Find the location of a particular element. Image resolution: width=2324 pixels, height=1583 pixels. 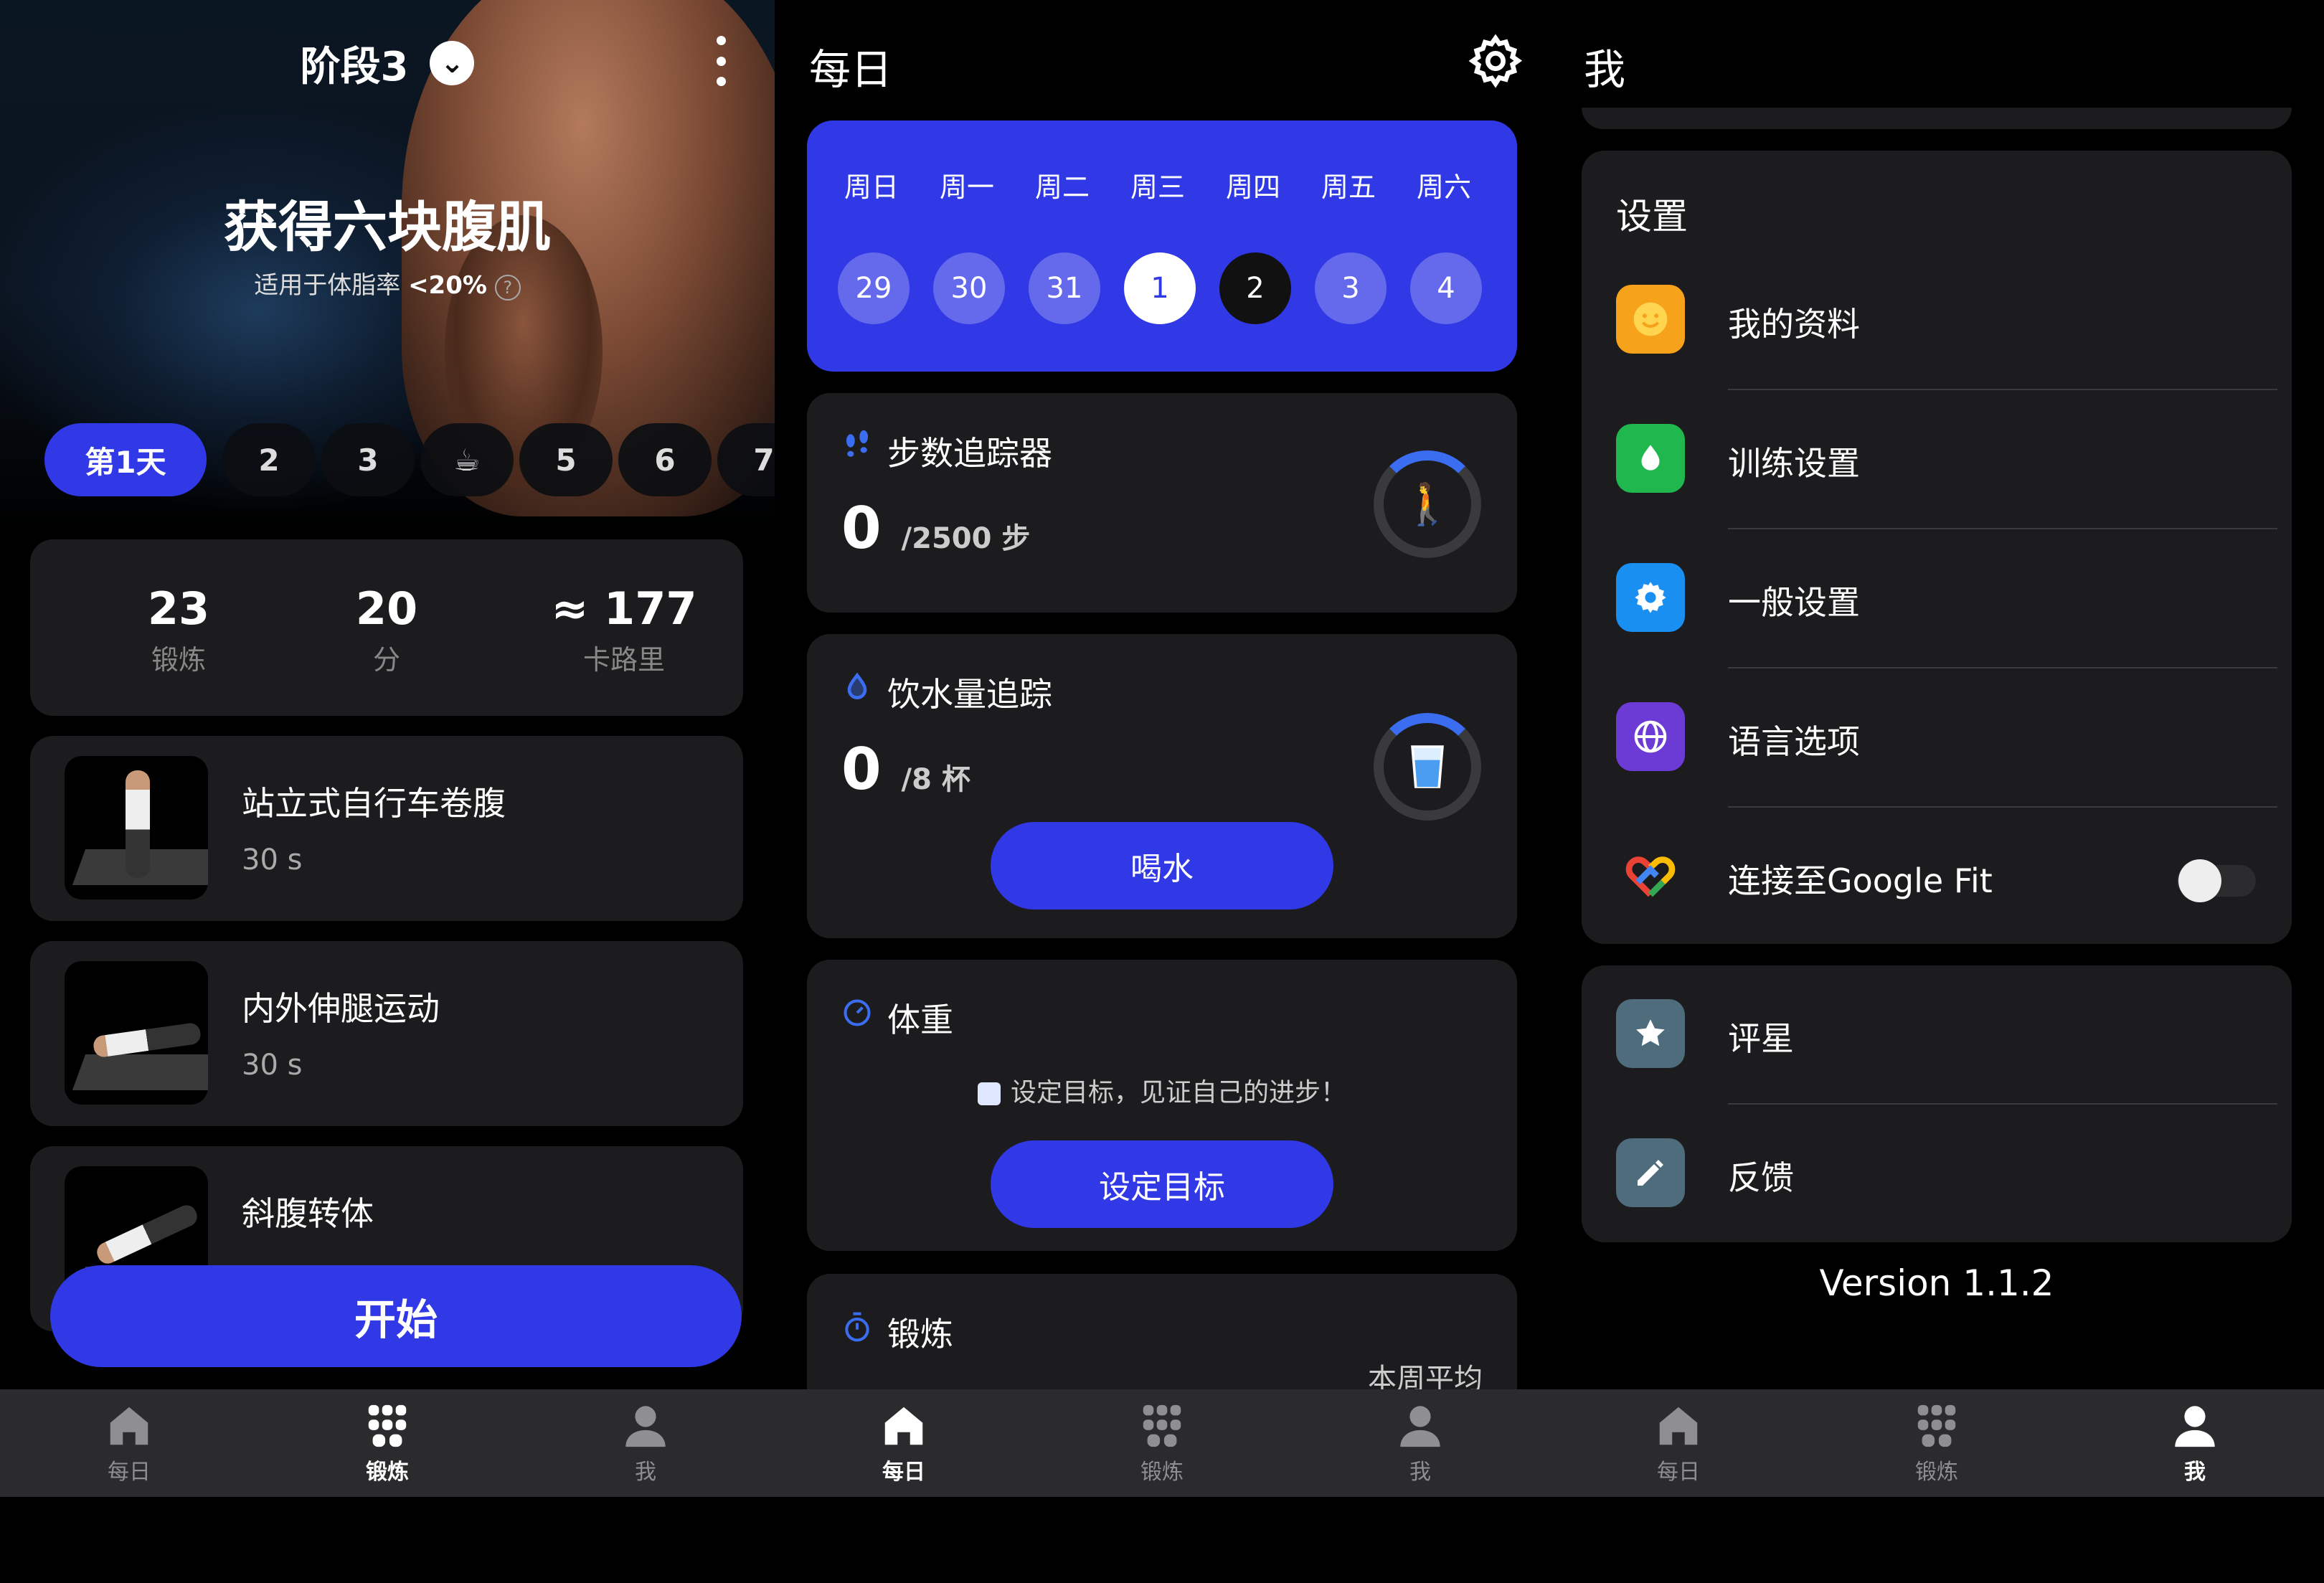

set-goal-button: 设定目标 is located at coordinates (1162, 1184).